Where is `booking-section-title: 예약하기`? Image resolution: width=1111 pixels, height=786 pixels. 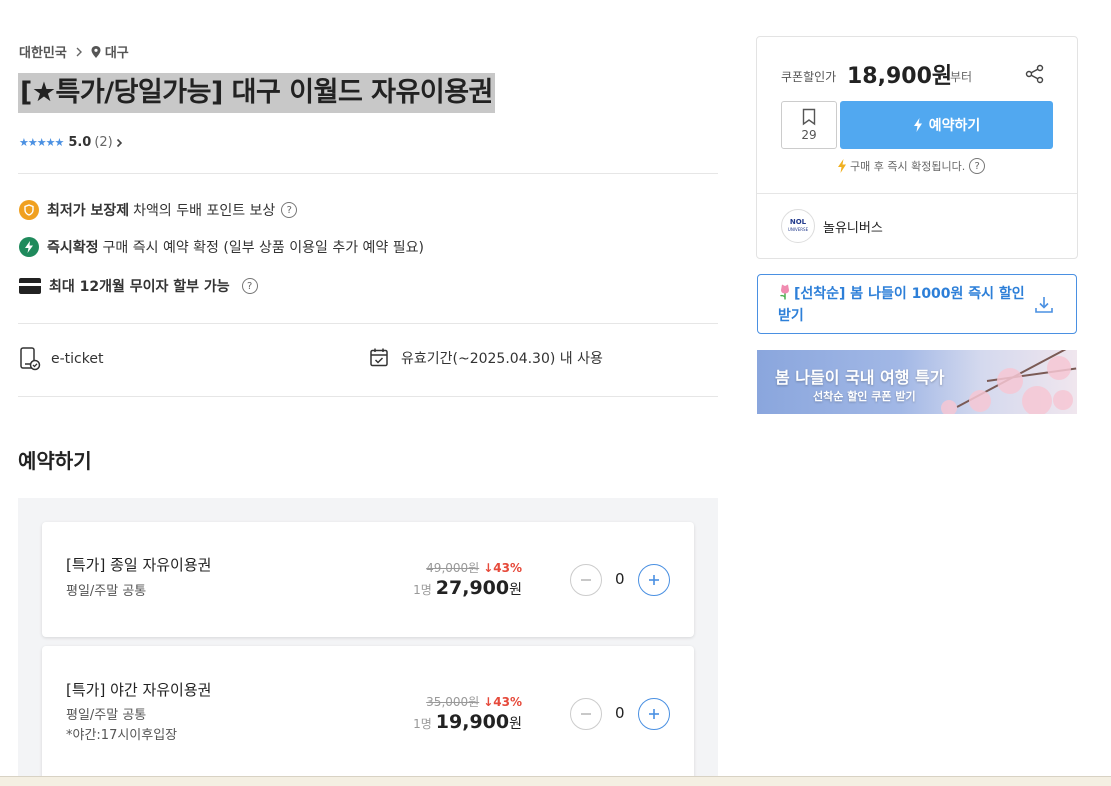 booking-section-title: 예약하기 is located at coordinates (55, 461).